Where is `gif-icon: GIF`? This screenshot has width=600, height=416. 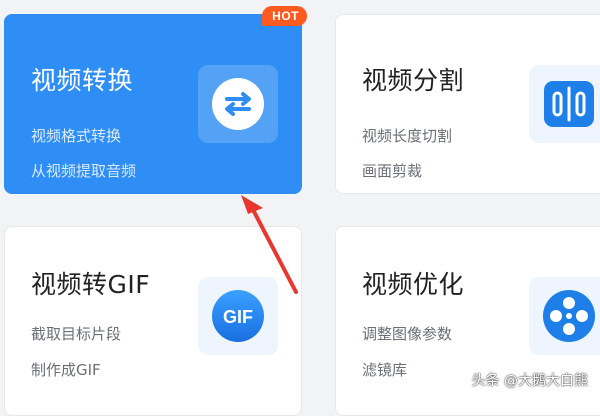 gif-icon: GIF is located at coordinates (238, 316).